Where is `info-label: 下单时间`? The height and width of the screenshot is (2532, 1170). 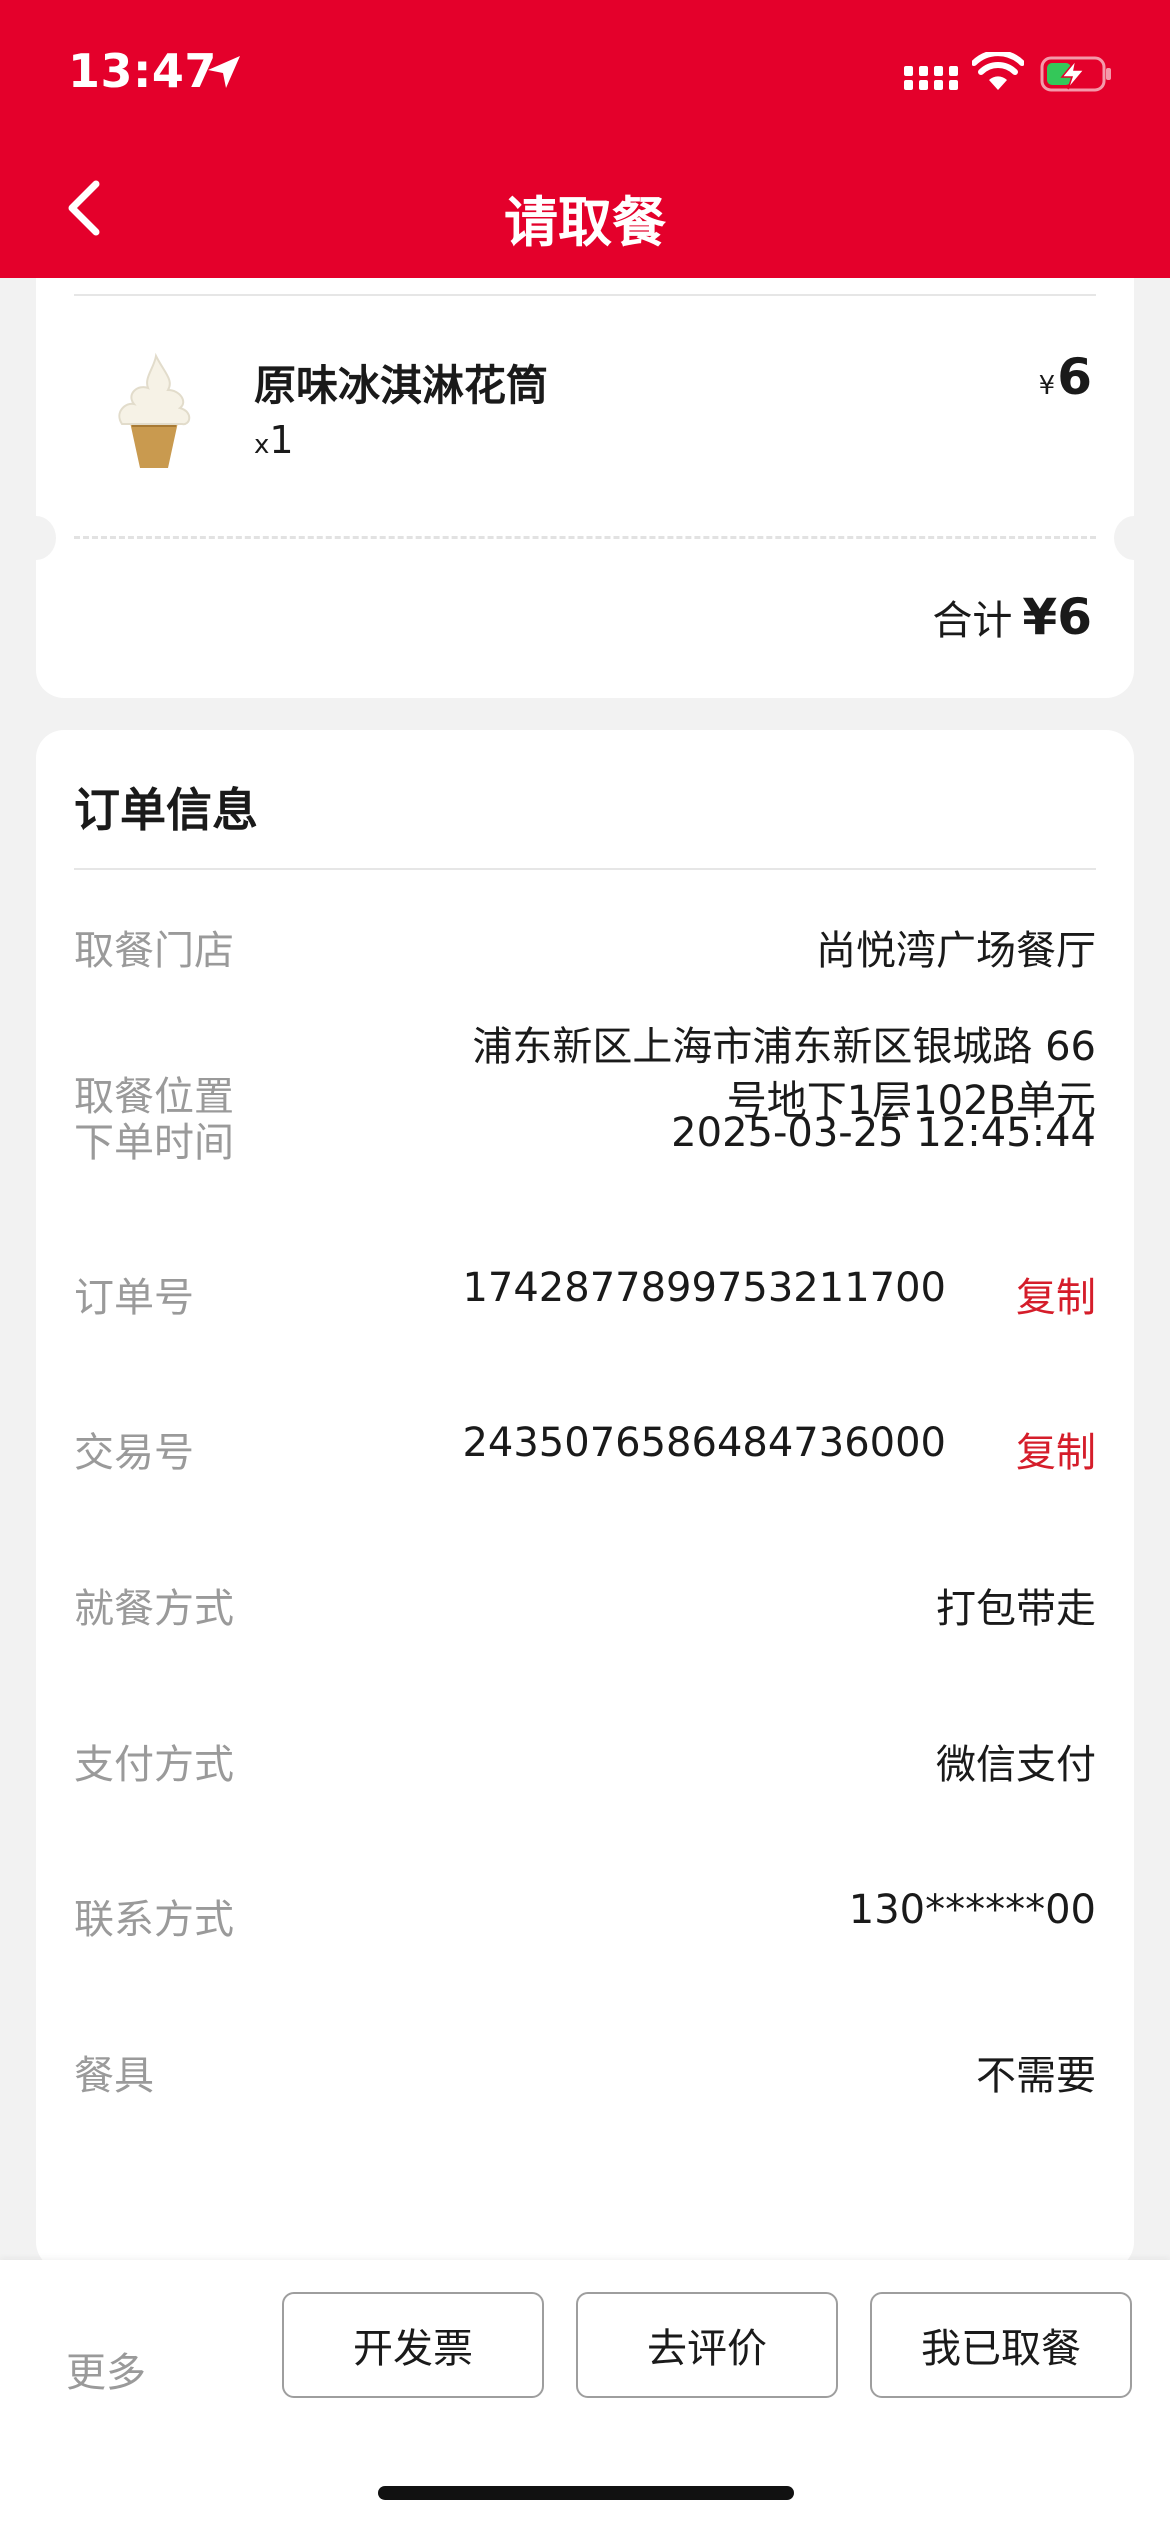
info-label: 下单时间 is located at coordinates (154, 1143).